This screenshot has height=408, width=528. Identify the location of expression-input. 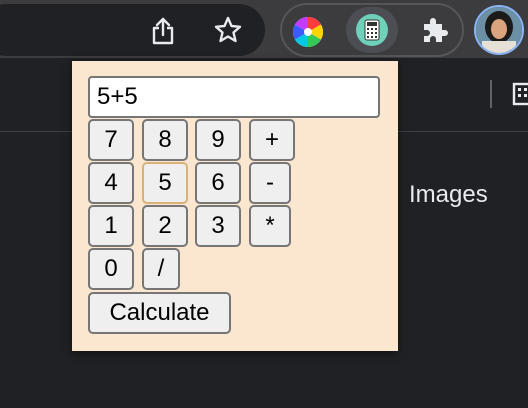
(234, 97).